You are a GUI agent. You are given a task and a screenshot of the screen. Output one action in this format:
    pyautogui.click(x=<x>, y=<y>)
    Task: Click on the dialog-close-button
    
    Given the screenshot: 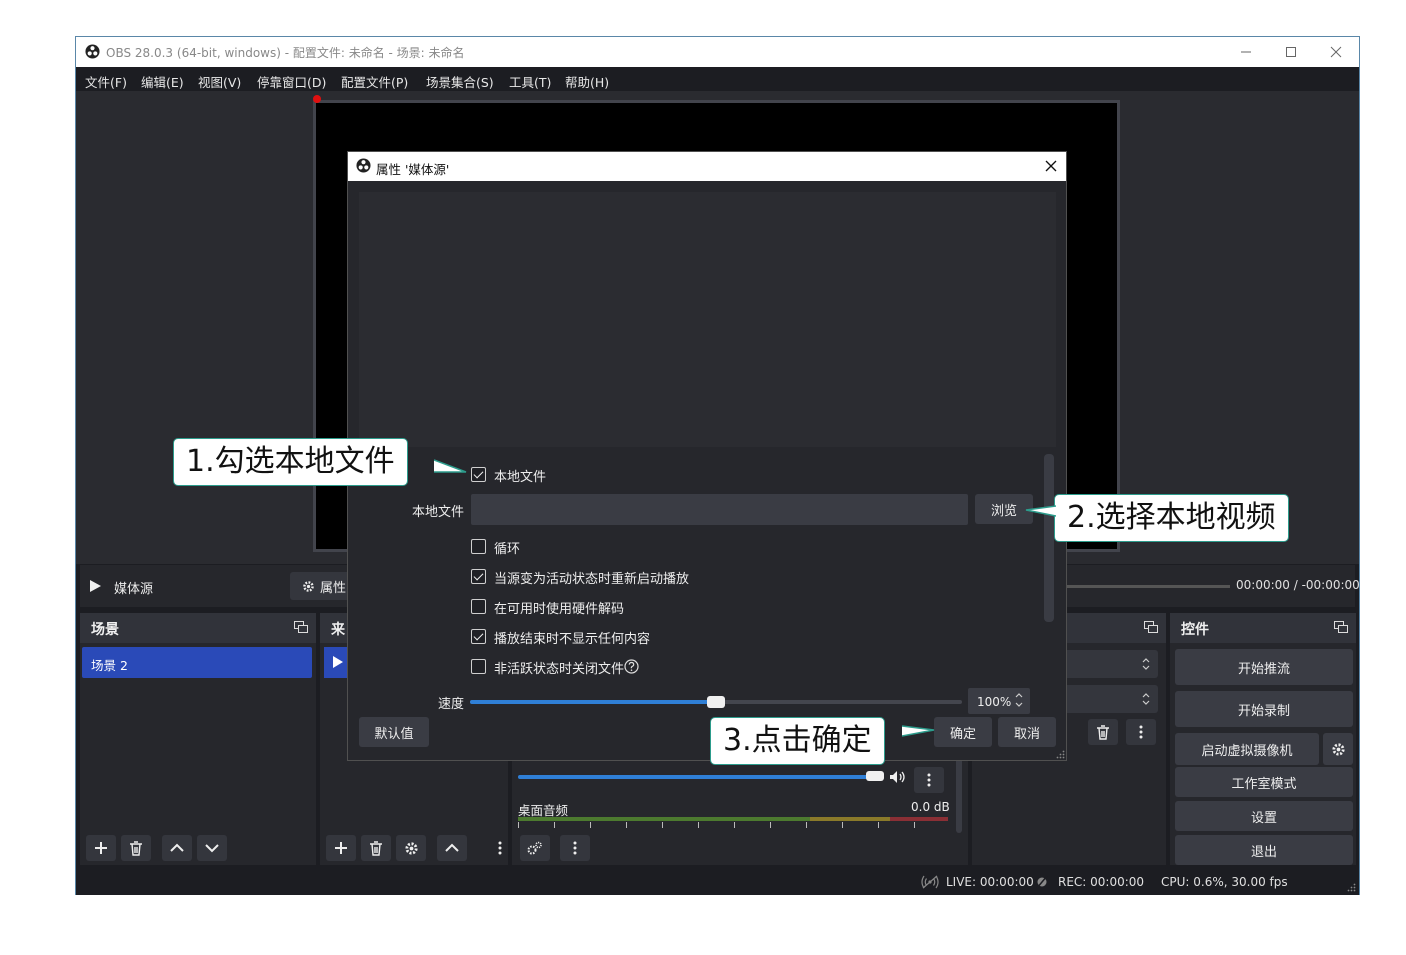 What is the action you would take?
    pyautogui.click(x=1051, y=166)
    